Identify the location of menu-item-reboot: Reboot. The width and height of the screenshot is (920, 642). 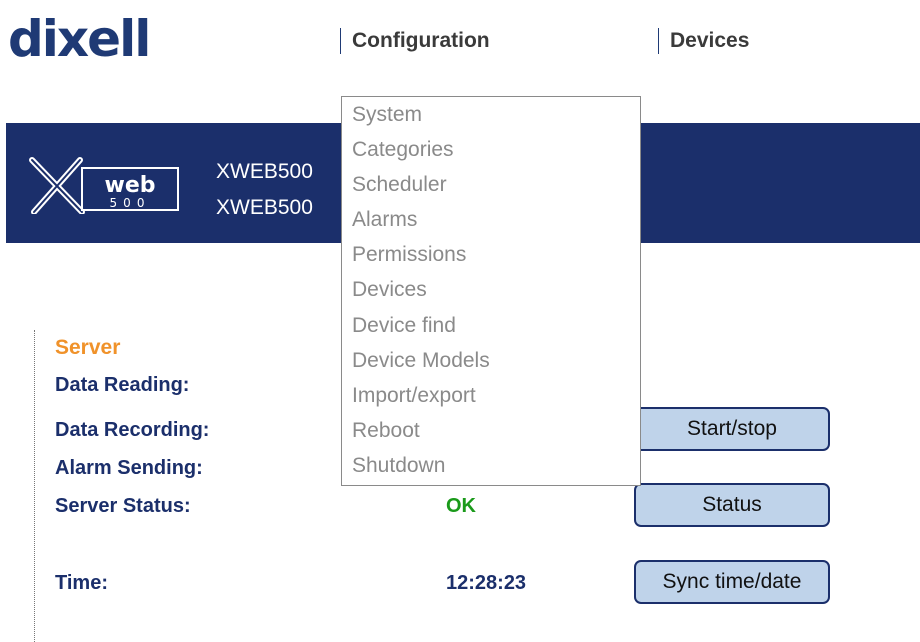
(386, 431).